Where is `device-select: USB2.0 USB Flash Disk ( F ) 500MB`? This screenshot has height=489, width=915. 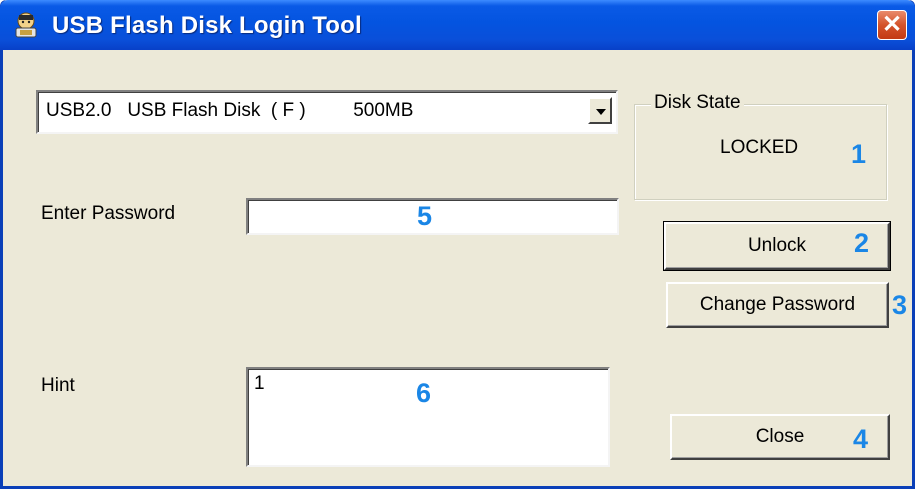
device-select: USB2.0 USB Flash Disk ( F ) 500MB is located at coordinates (327, 112).